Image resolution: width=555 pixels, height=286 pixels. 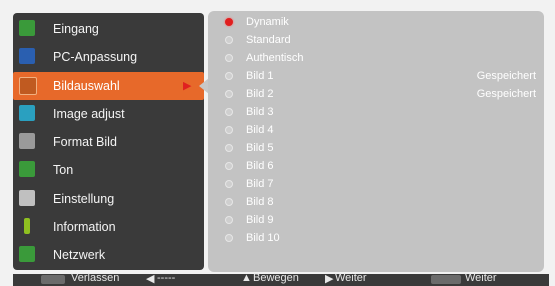 What do you see at coordinates (95, 278) in the screenshot?
I see `footer-exit-label: Verlassen` at bounding box center [95, 278].